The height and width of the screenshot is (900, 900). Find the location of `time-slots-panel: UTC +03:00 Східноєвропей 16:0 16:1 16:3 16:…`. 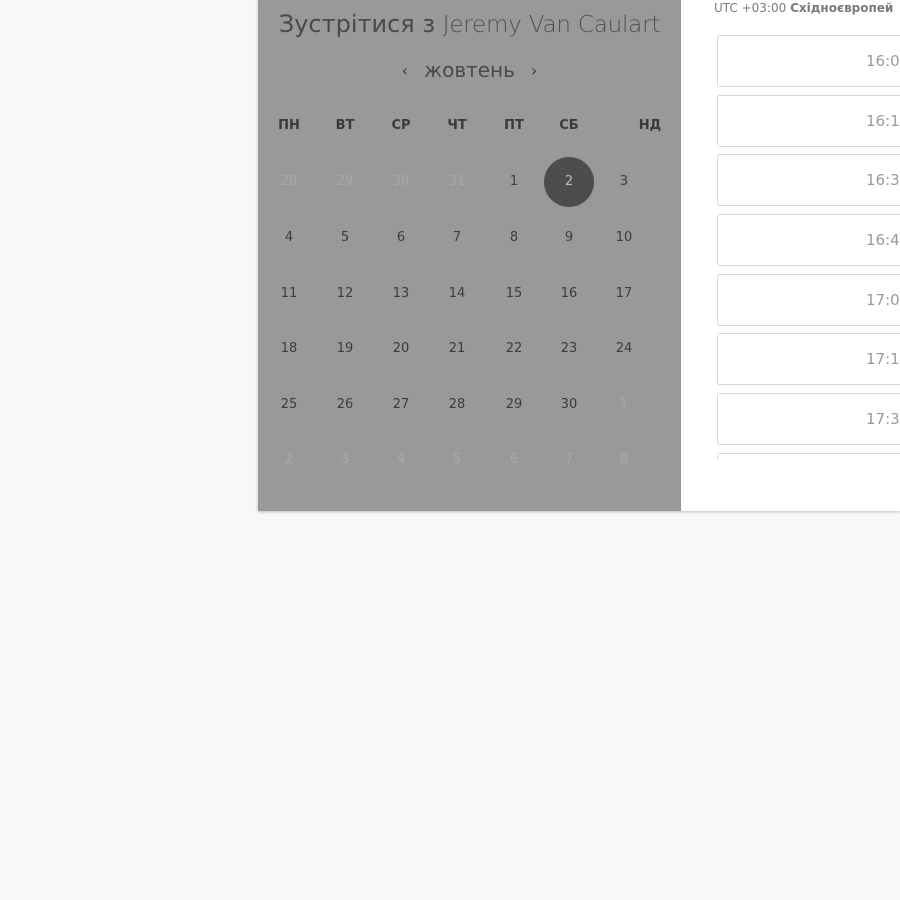

time-slots-panel: UTC +03:00 Східноєвропей 16:0 16:1 16:3 16:… is located at coordinates (790, 255).